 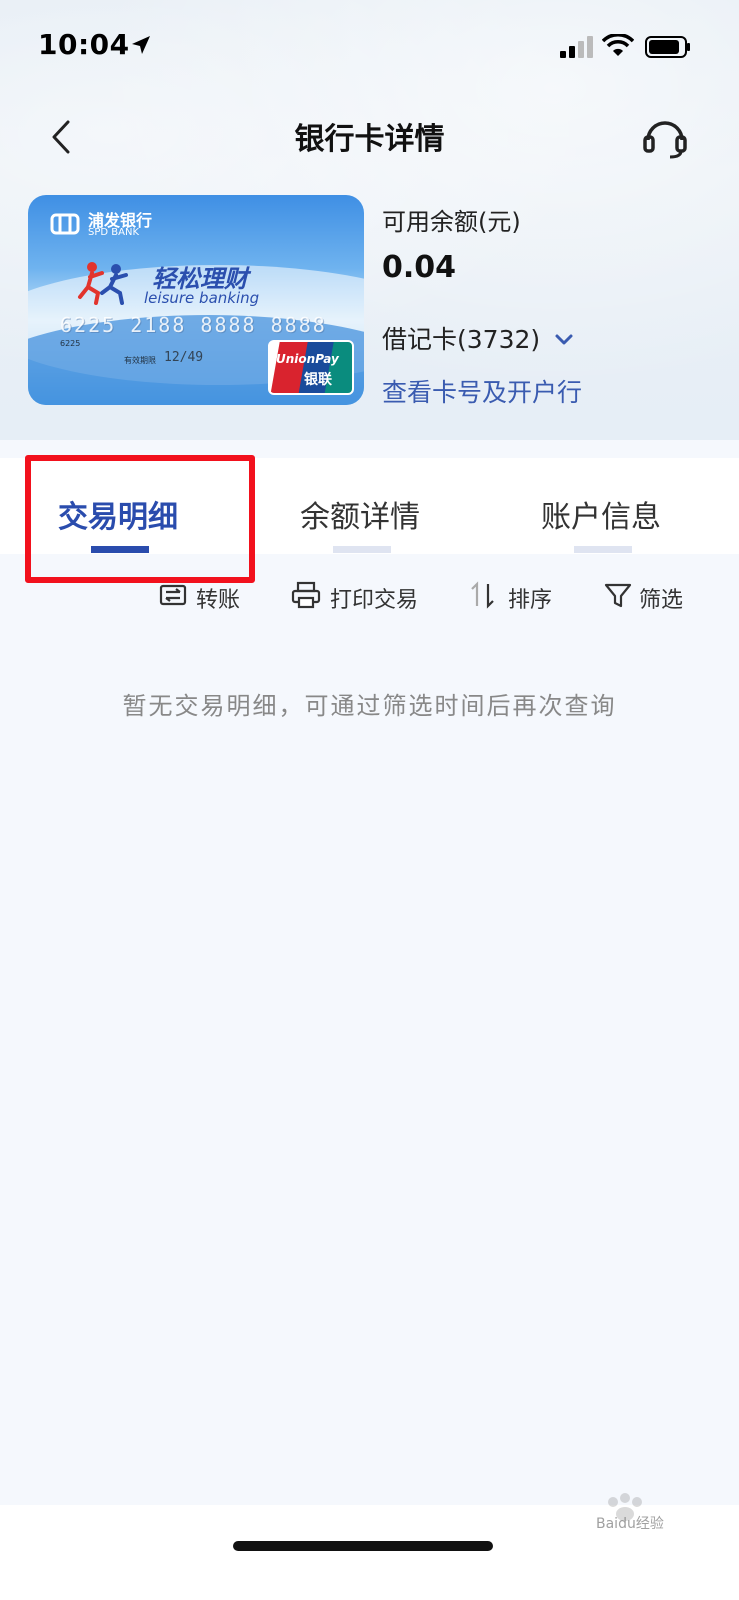 What do you see at coordinates (173, 595) in the screenshot?
I see `transfer-icon` at bounding box center [173, 595].